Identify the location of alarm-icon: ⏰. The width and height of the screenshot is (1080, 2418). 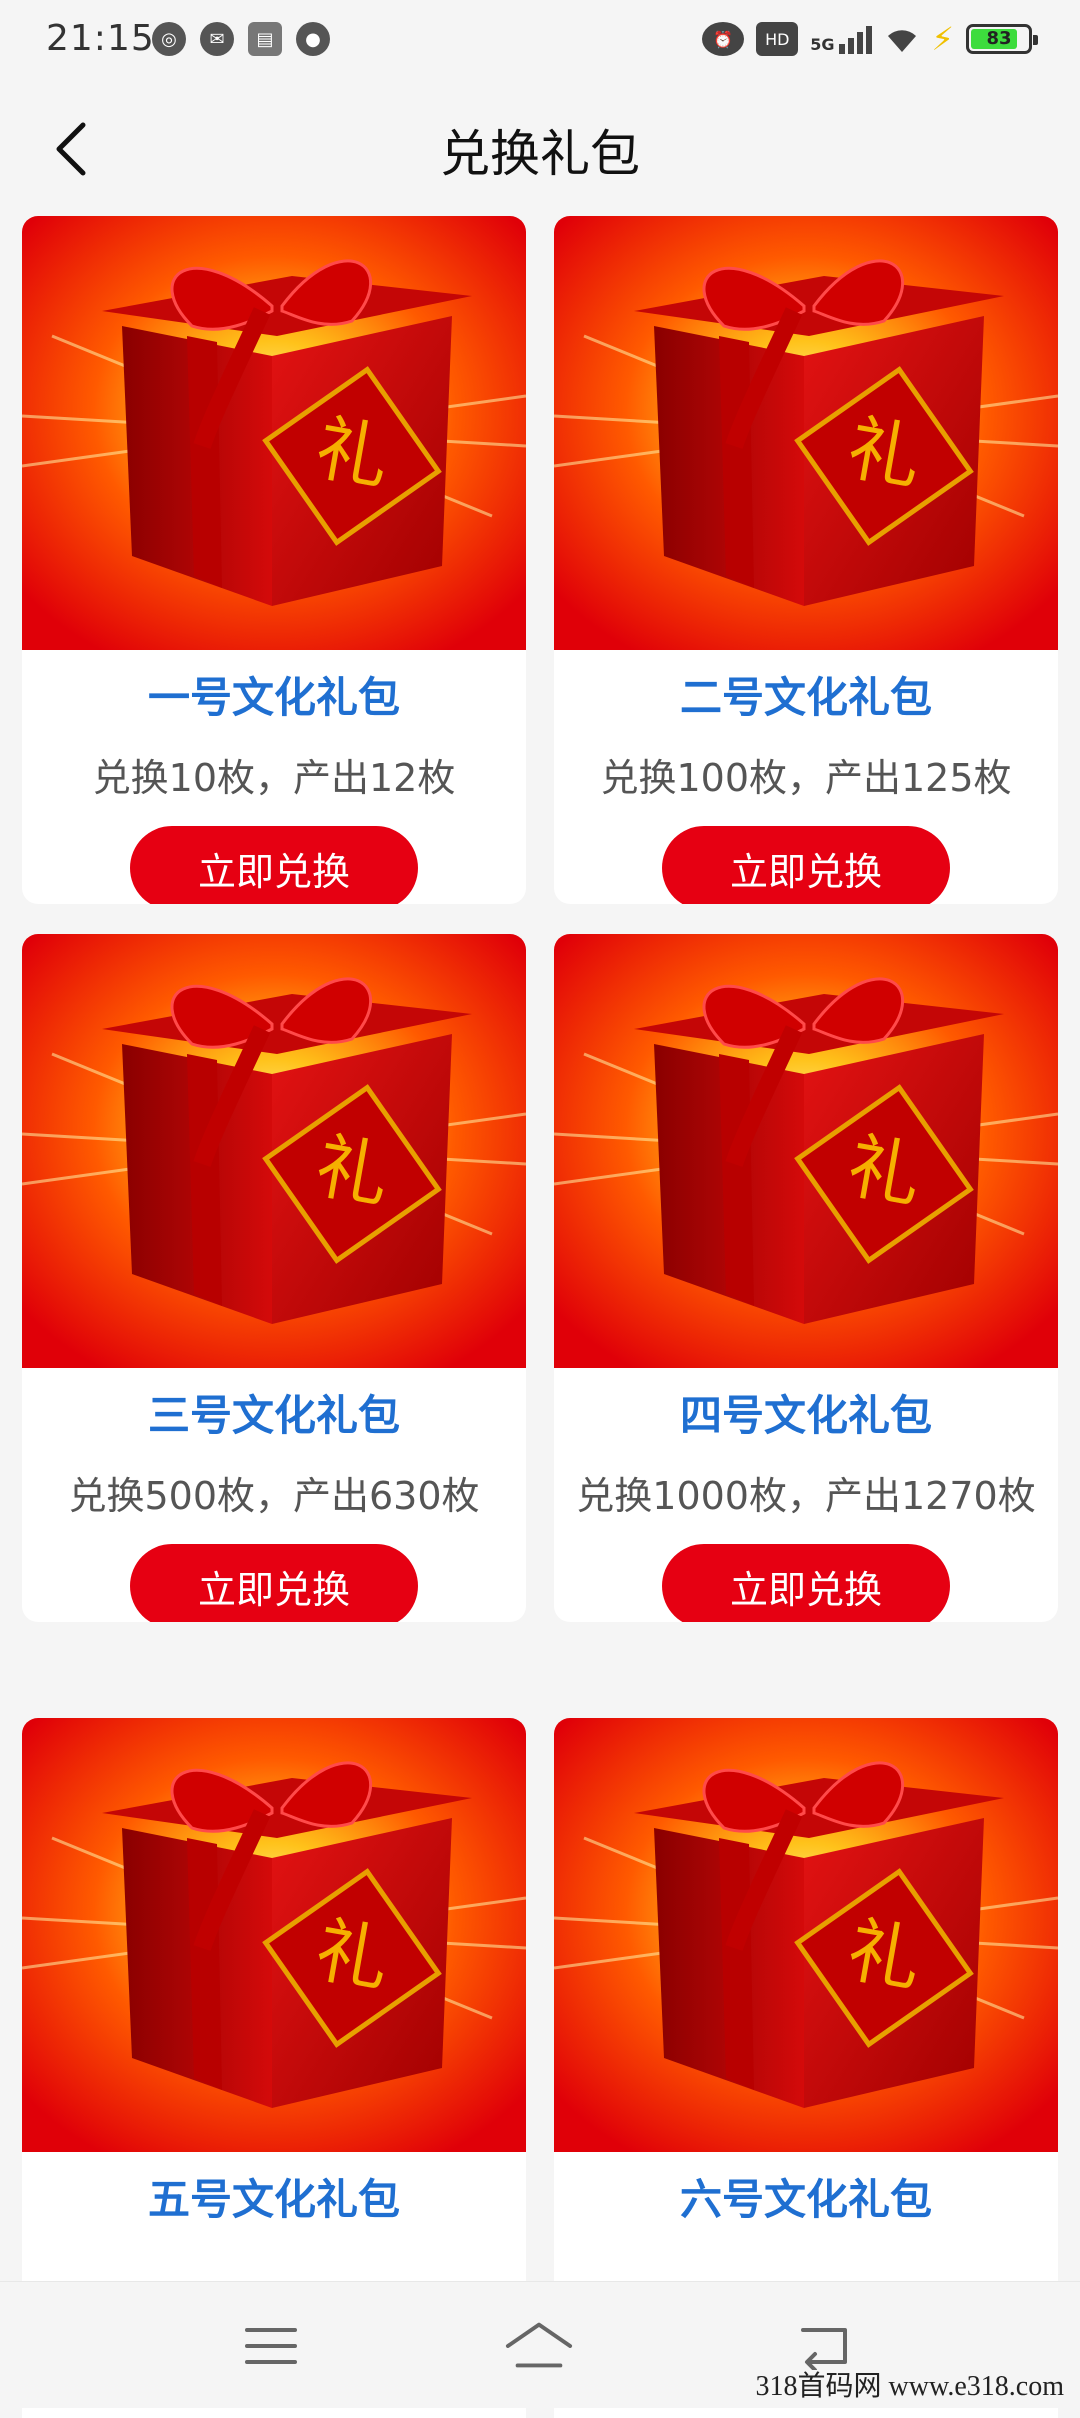
(723, 39).